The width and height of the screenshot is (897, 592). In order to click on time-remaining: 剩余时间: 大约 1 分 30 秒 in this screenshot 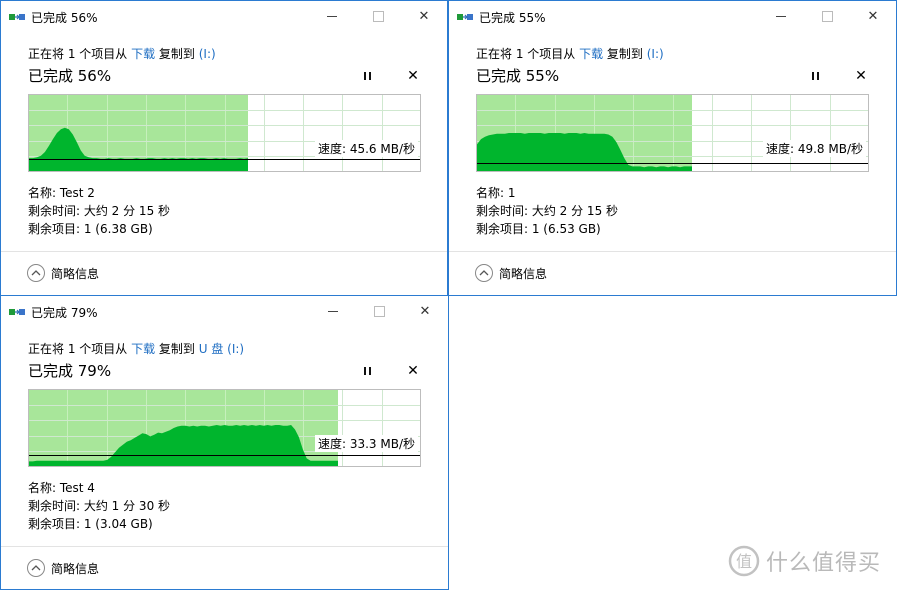, I will do `click(99, 506)`.